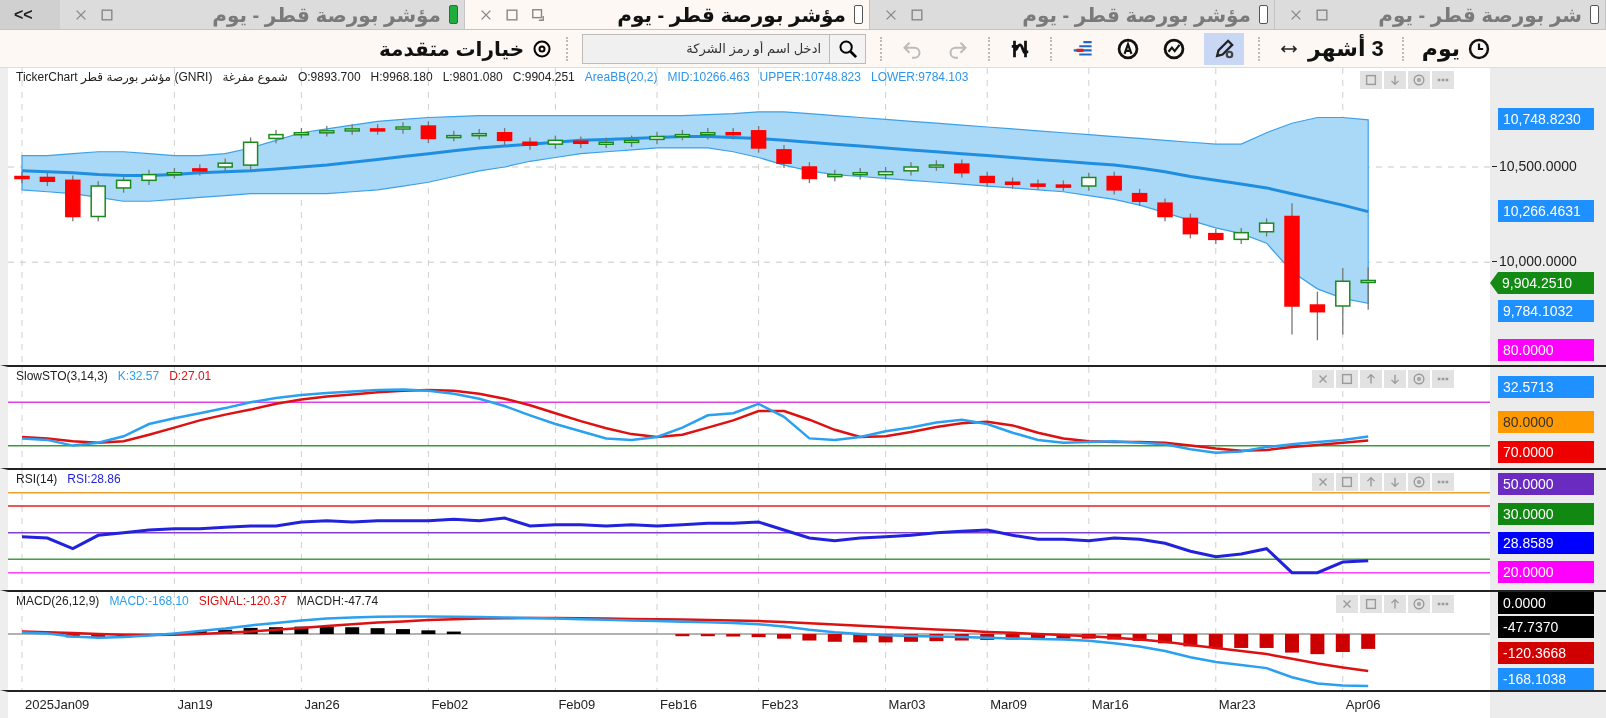 The width and height of the screenshot is (1606, 718). Describe the element at coordinates (1237, 704) in the screenshot. I see `date-label: Mar23` at that location.